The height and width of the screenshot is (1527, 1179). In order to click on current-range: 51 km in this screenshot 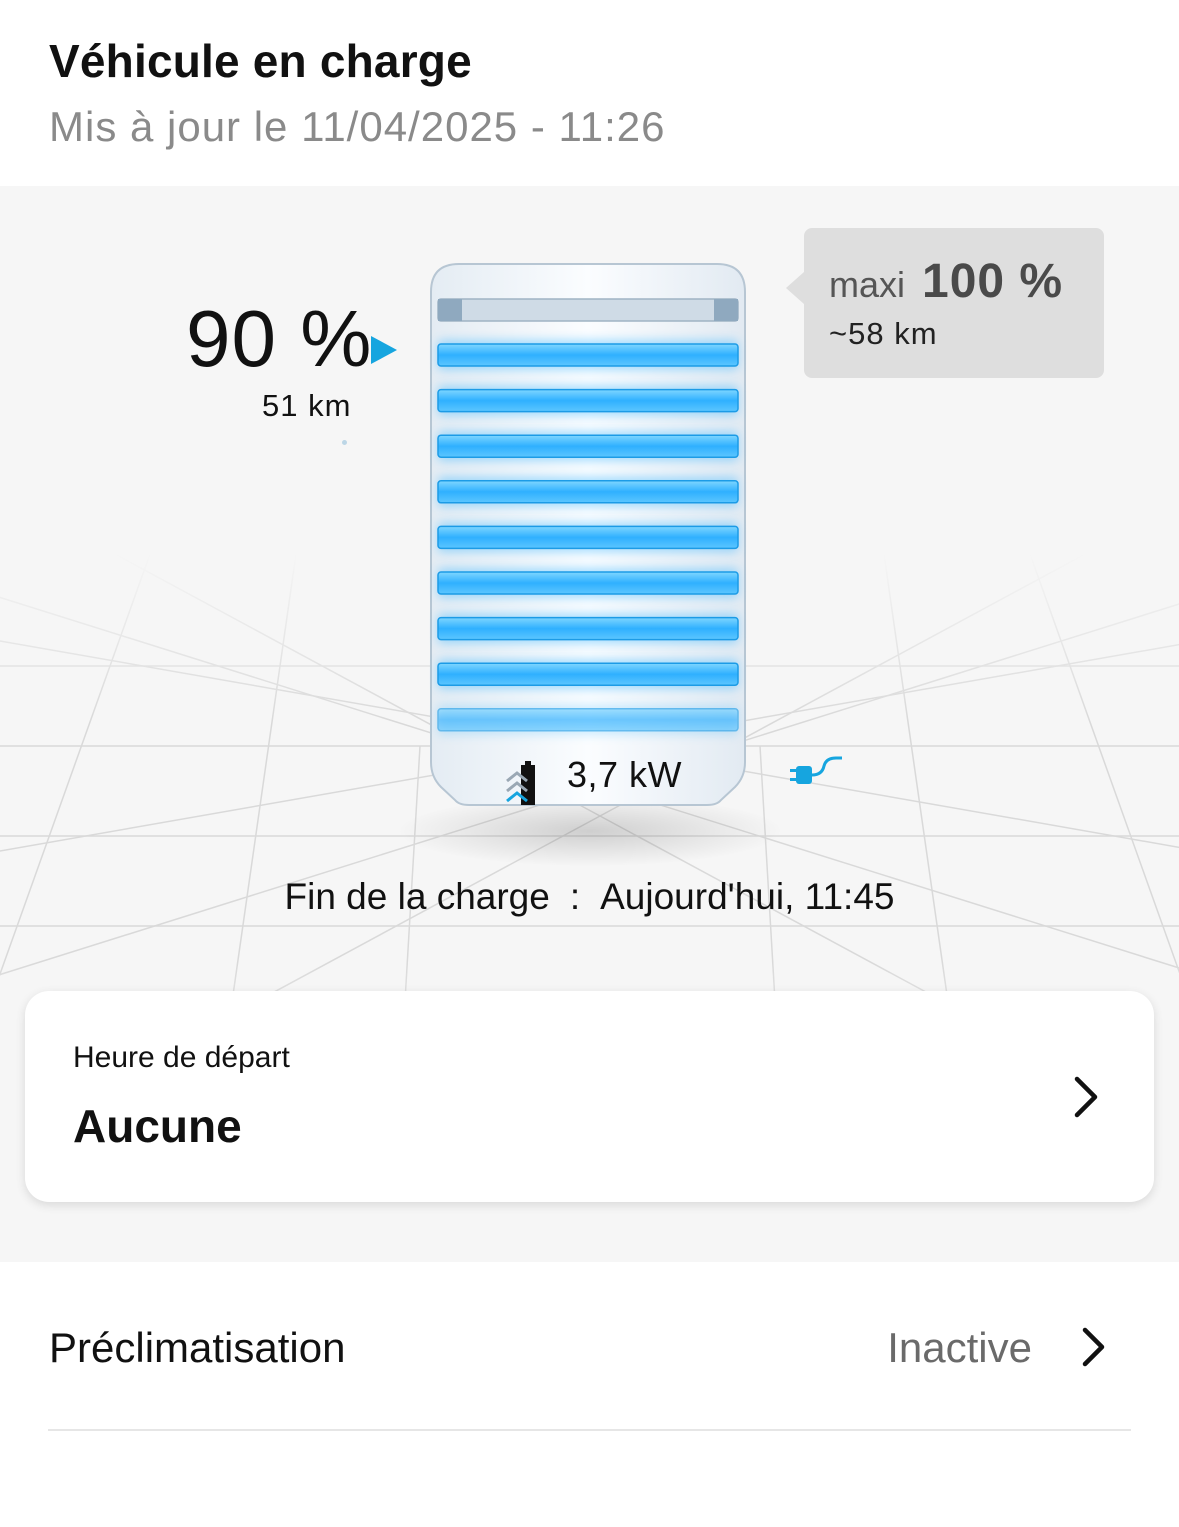, I will do `click(307, 405)`.